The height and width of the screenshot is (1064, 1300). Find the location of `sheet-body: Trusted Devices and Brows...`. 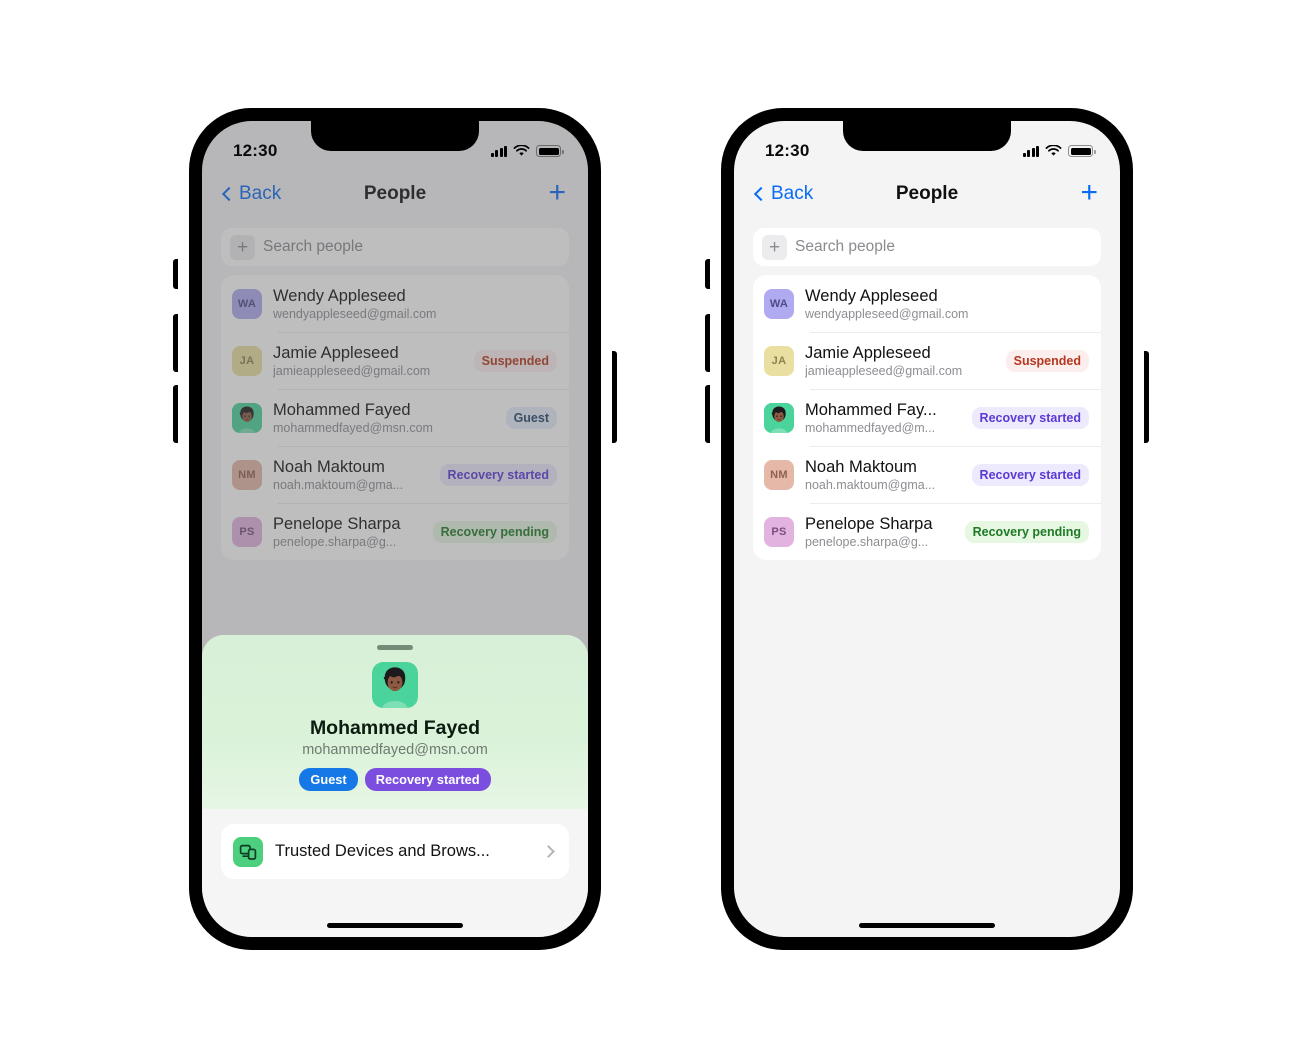

sheet-body: Trusted Devices and Brows... is located at coordinates (395, 873).